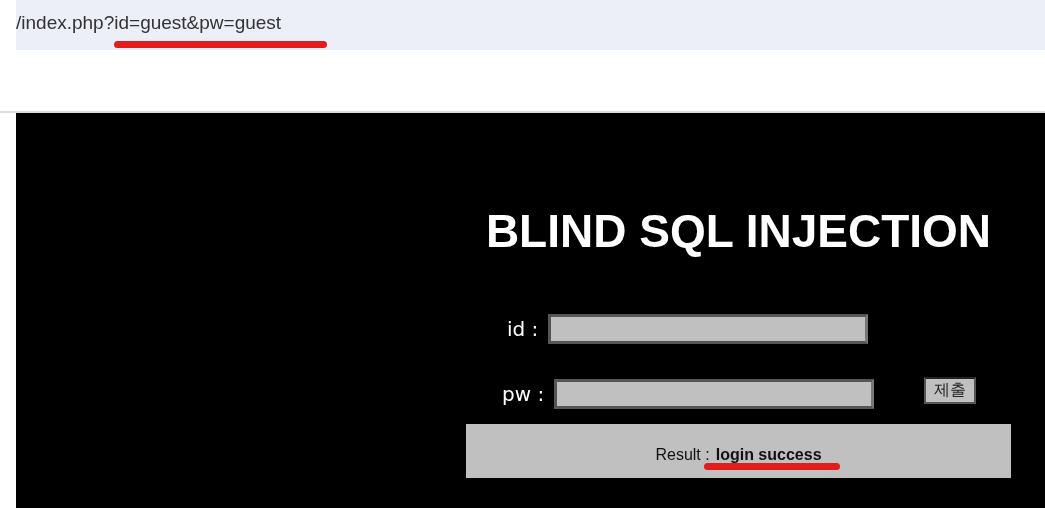 The width and height of the screenshot is (1045, 508). I want to click on submit-button: 제출, so click(950, 390).